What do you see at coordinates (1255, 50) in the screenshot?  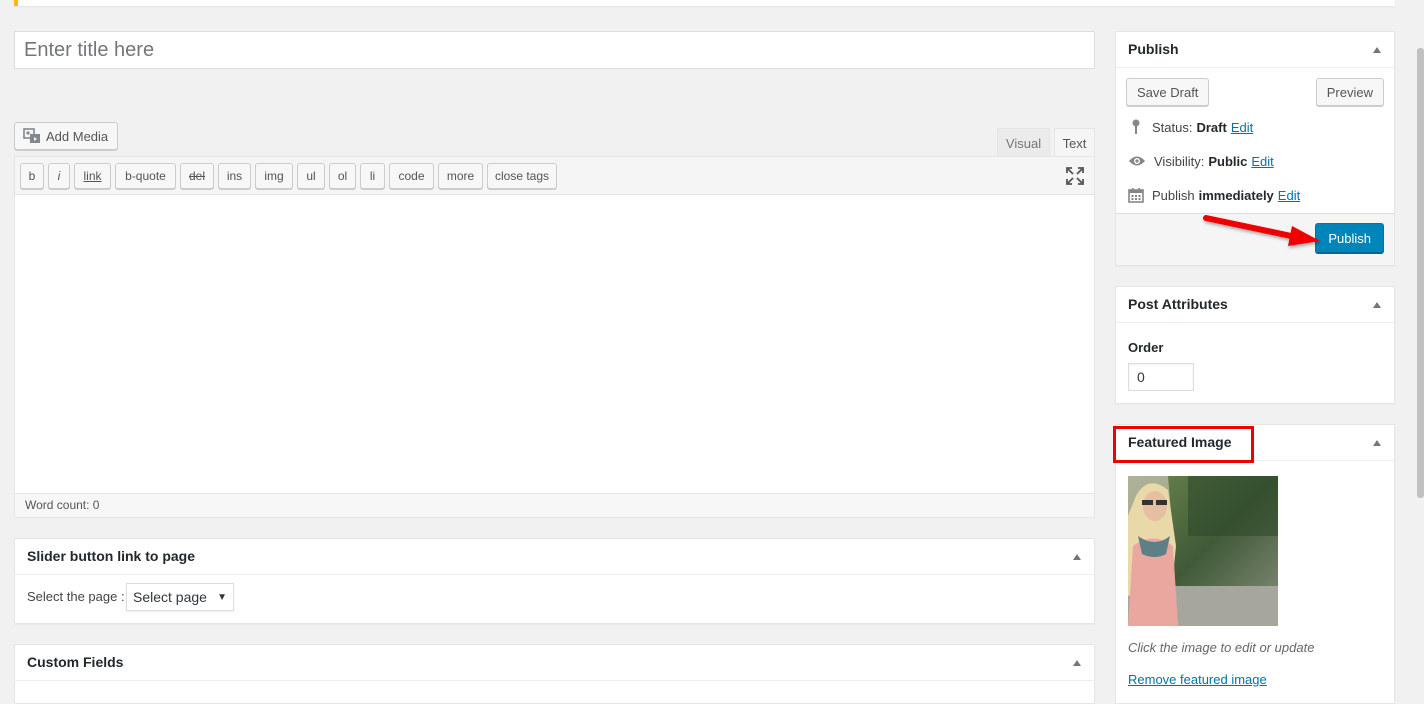 I see `publish-box-header: Publish` at bounding box center [1255, 50].